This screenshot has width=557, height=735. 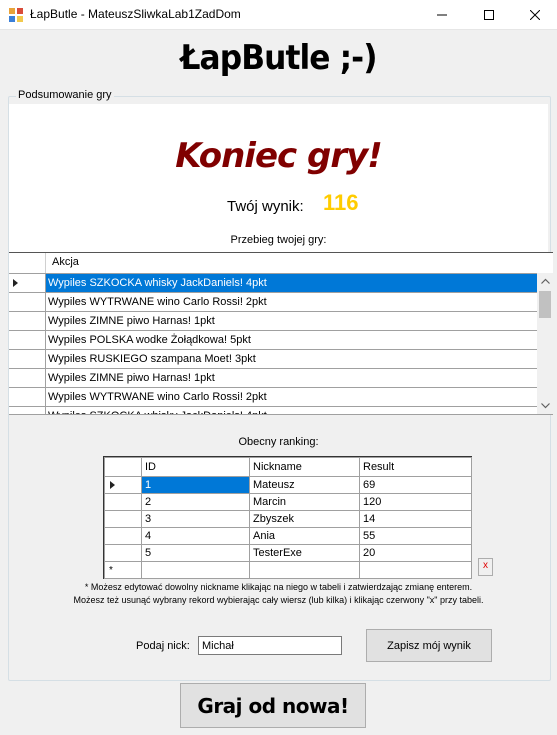 What do you see at coordinates (27, 263) in the screenshot?
I see `row-header-corner` at bounding box center [27, 263].